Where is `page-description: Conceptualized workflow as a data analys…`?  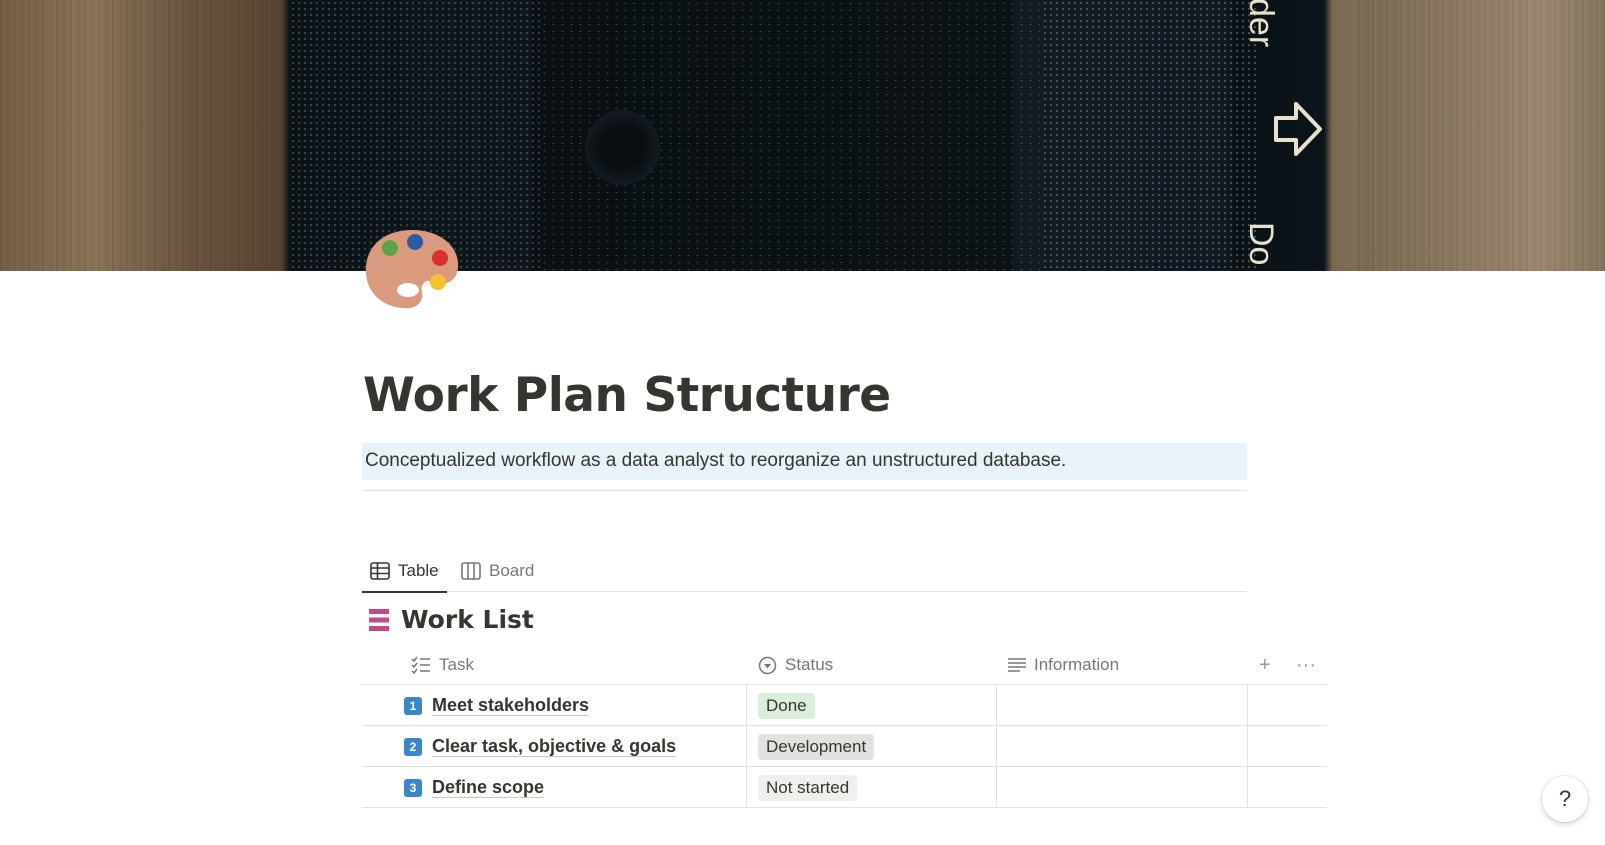
page-description: Conceptualized workflow as a data analys… is located at coordinates (804, 461).